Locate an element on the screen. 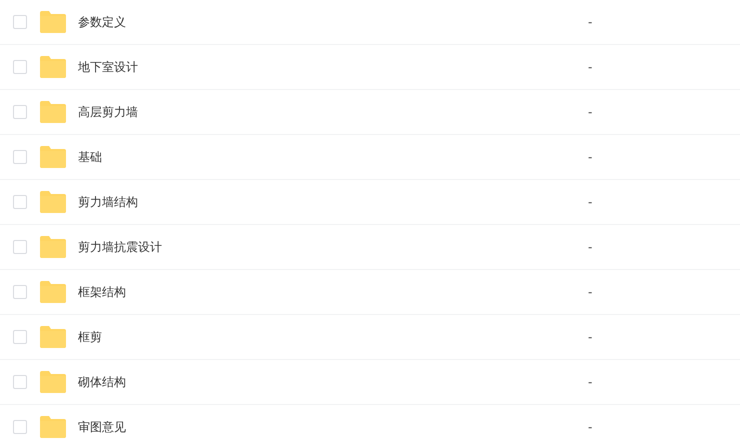 This screenshot has width=740, height=445. folder-name: 框架结构 is located at coordinates (333, 292).